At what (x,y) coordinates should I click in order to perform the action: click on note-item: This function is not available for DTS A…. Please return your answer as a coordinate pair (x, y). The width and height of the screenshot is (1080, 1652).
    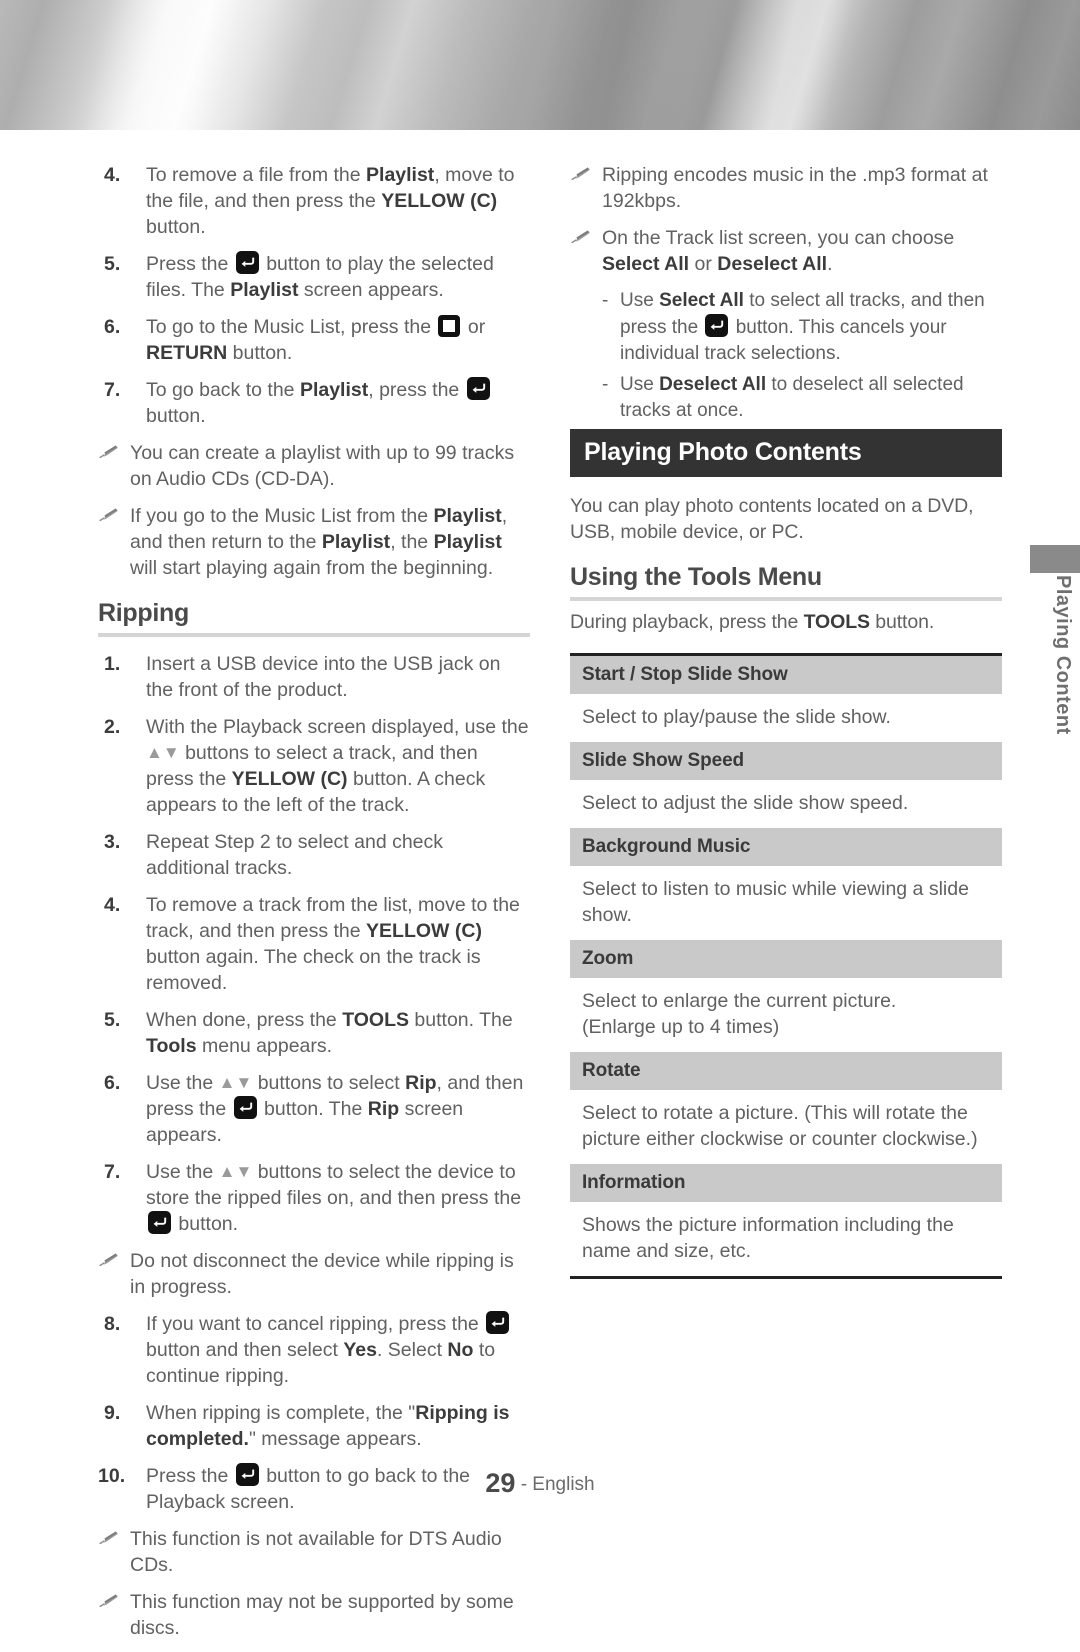
    Looking at the image, I should click on (314, 1552).